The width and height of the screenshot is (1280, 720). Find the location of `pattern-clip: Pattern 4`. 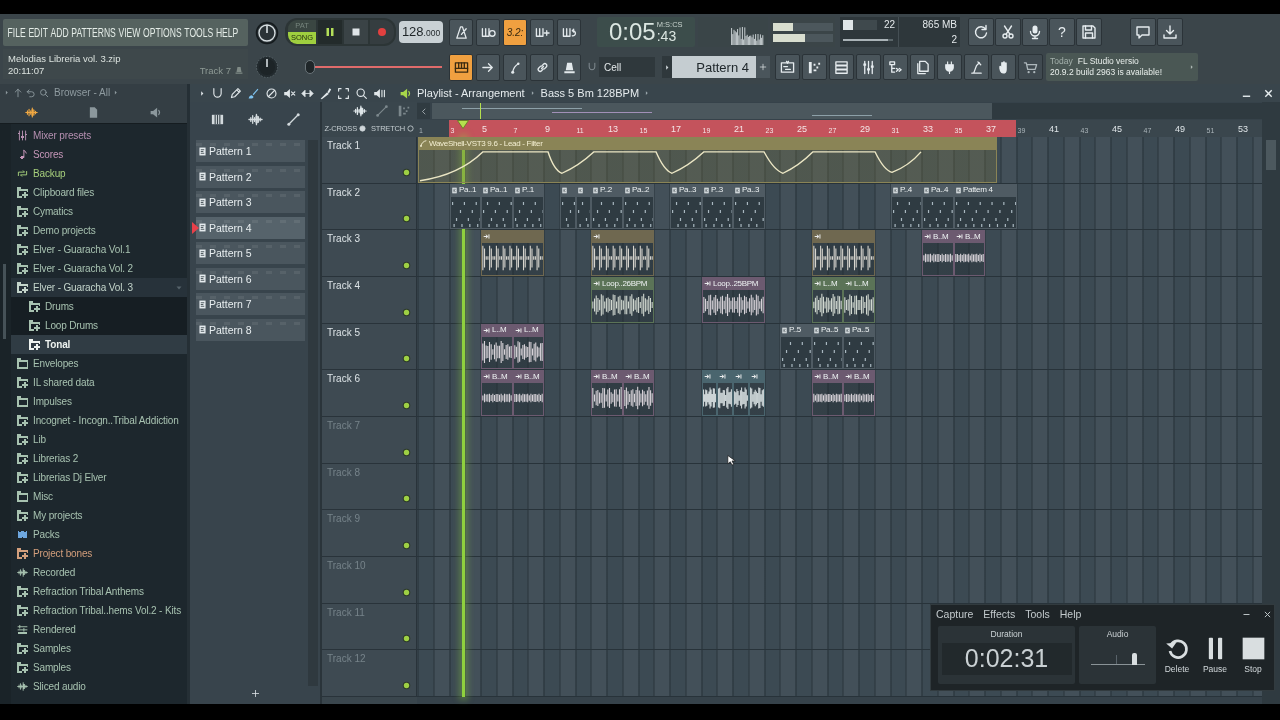

pattern-clip: Pattern 4 is located at coordinates (985, 206).